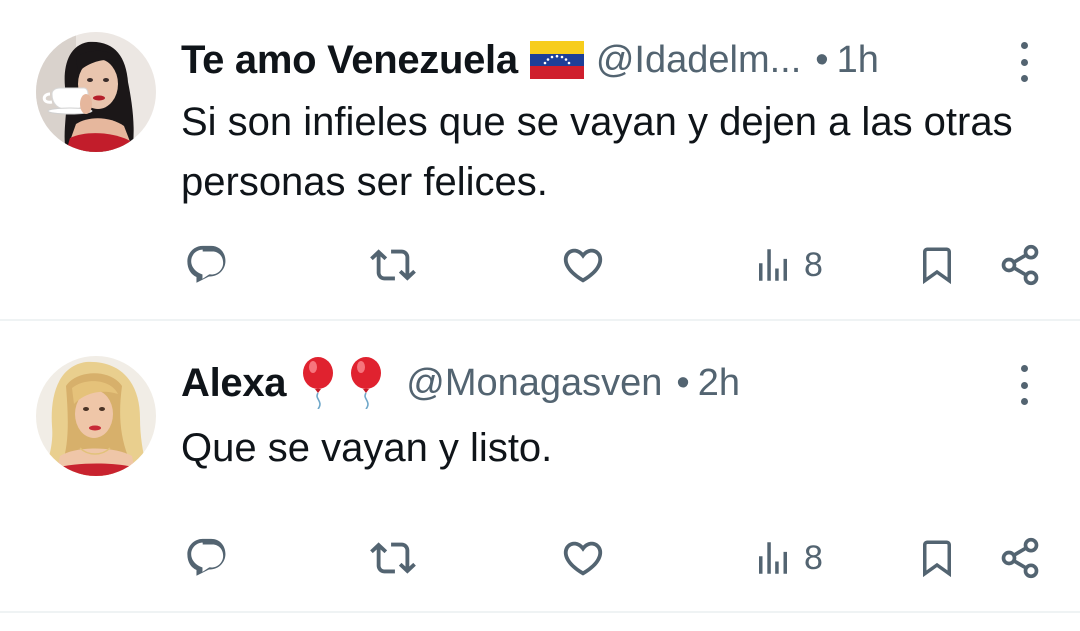  I want to click on user-handle: @Monagasven, so click(534, 383).